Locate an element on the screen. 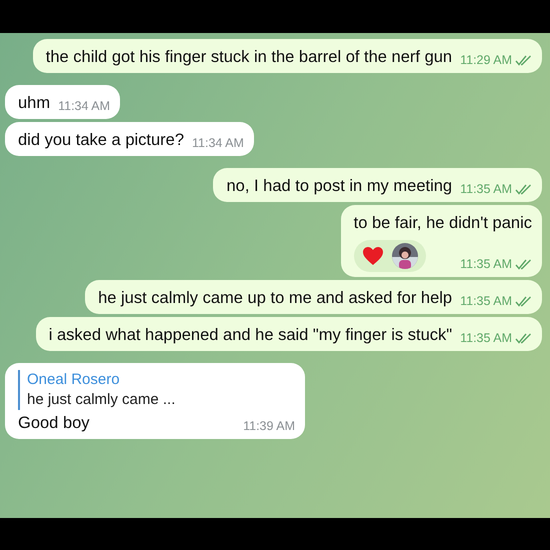  message-text: uhm is located at coordinates (34, 103).